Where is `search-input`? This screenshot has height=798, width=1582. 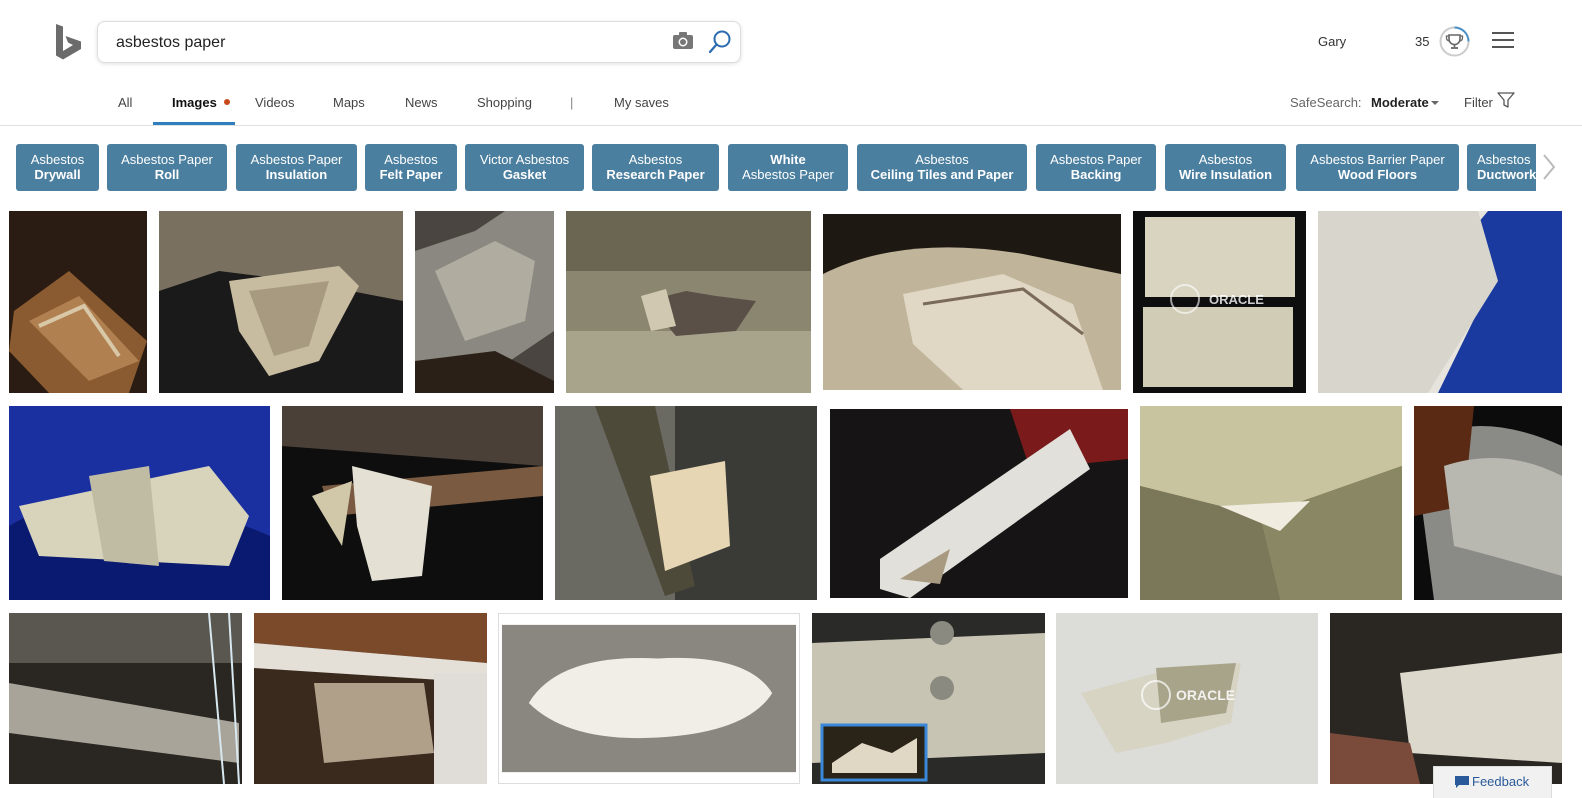
search-input is located at coordinates (386, 43).